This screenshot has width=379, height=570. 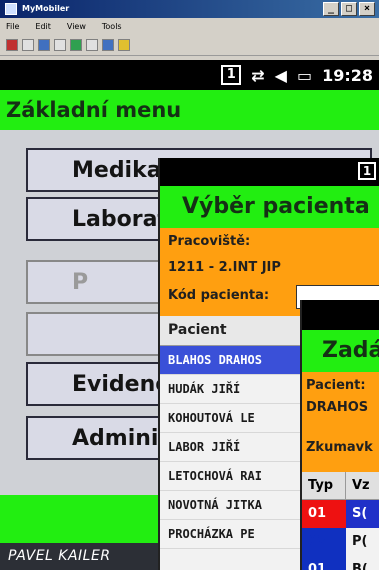 I want to click on vz-cell: S(, so click(x=362, y=514).